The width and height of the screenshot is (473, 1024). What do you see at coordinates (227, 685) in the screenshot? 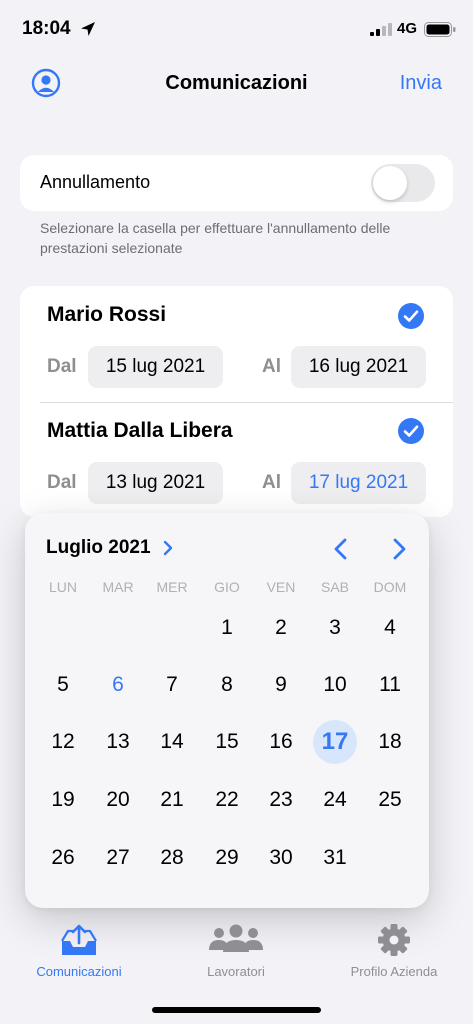
I see `calendar-day: 8` at bounding box center [227, 685].